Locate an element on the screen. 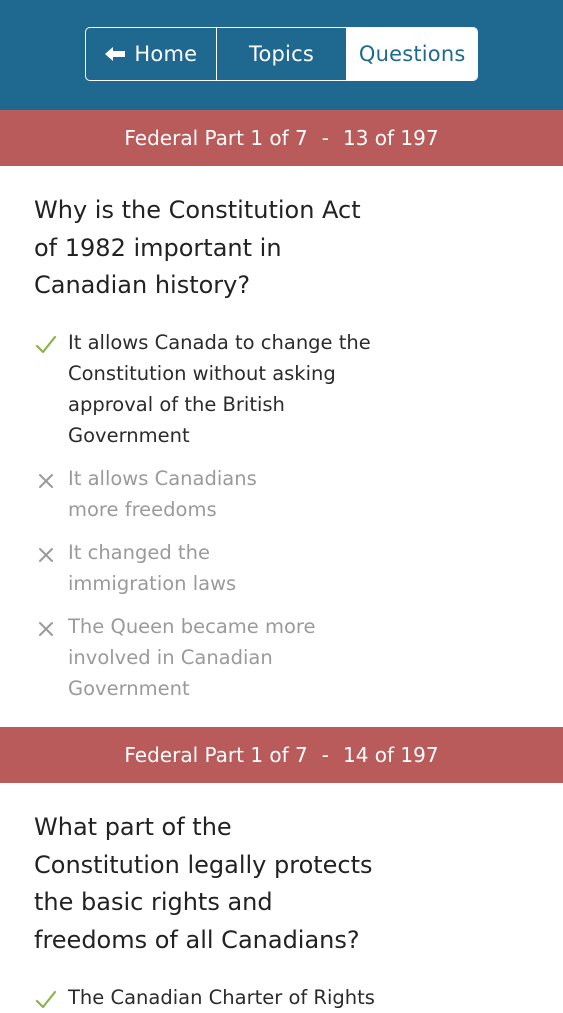  question-title-line: Why is the Constitution Act is located at coordinates (197, 210).